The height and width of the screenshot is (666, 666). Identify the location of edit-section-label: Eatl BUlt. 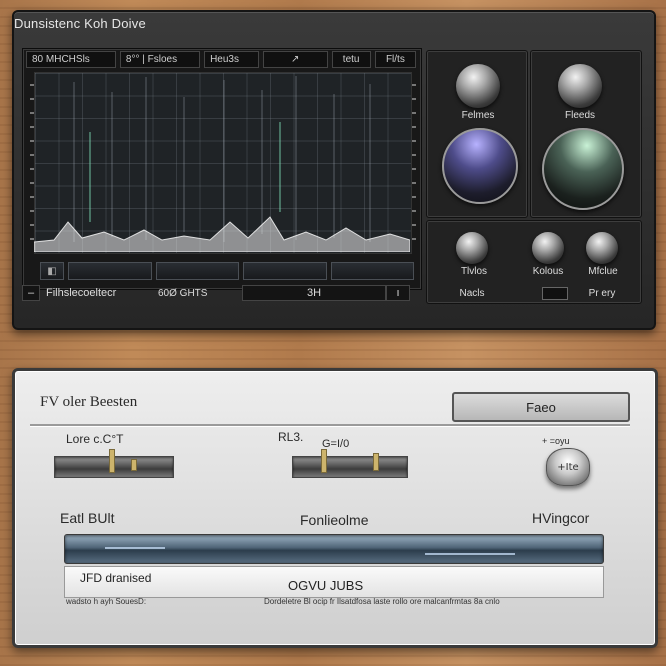
(87, 518).